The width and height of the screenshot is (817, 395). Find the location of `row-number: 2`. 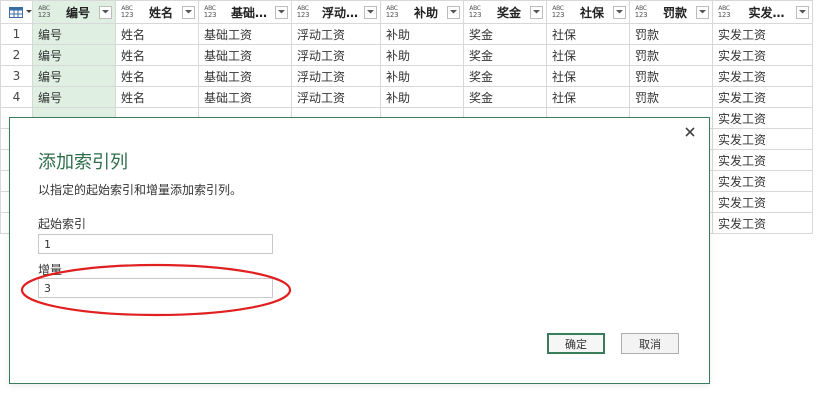

row-number: 2 is located at coordinates (16, 55).